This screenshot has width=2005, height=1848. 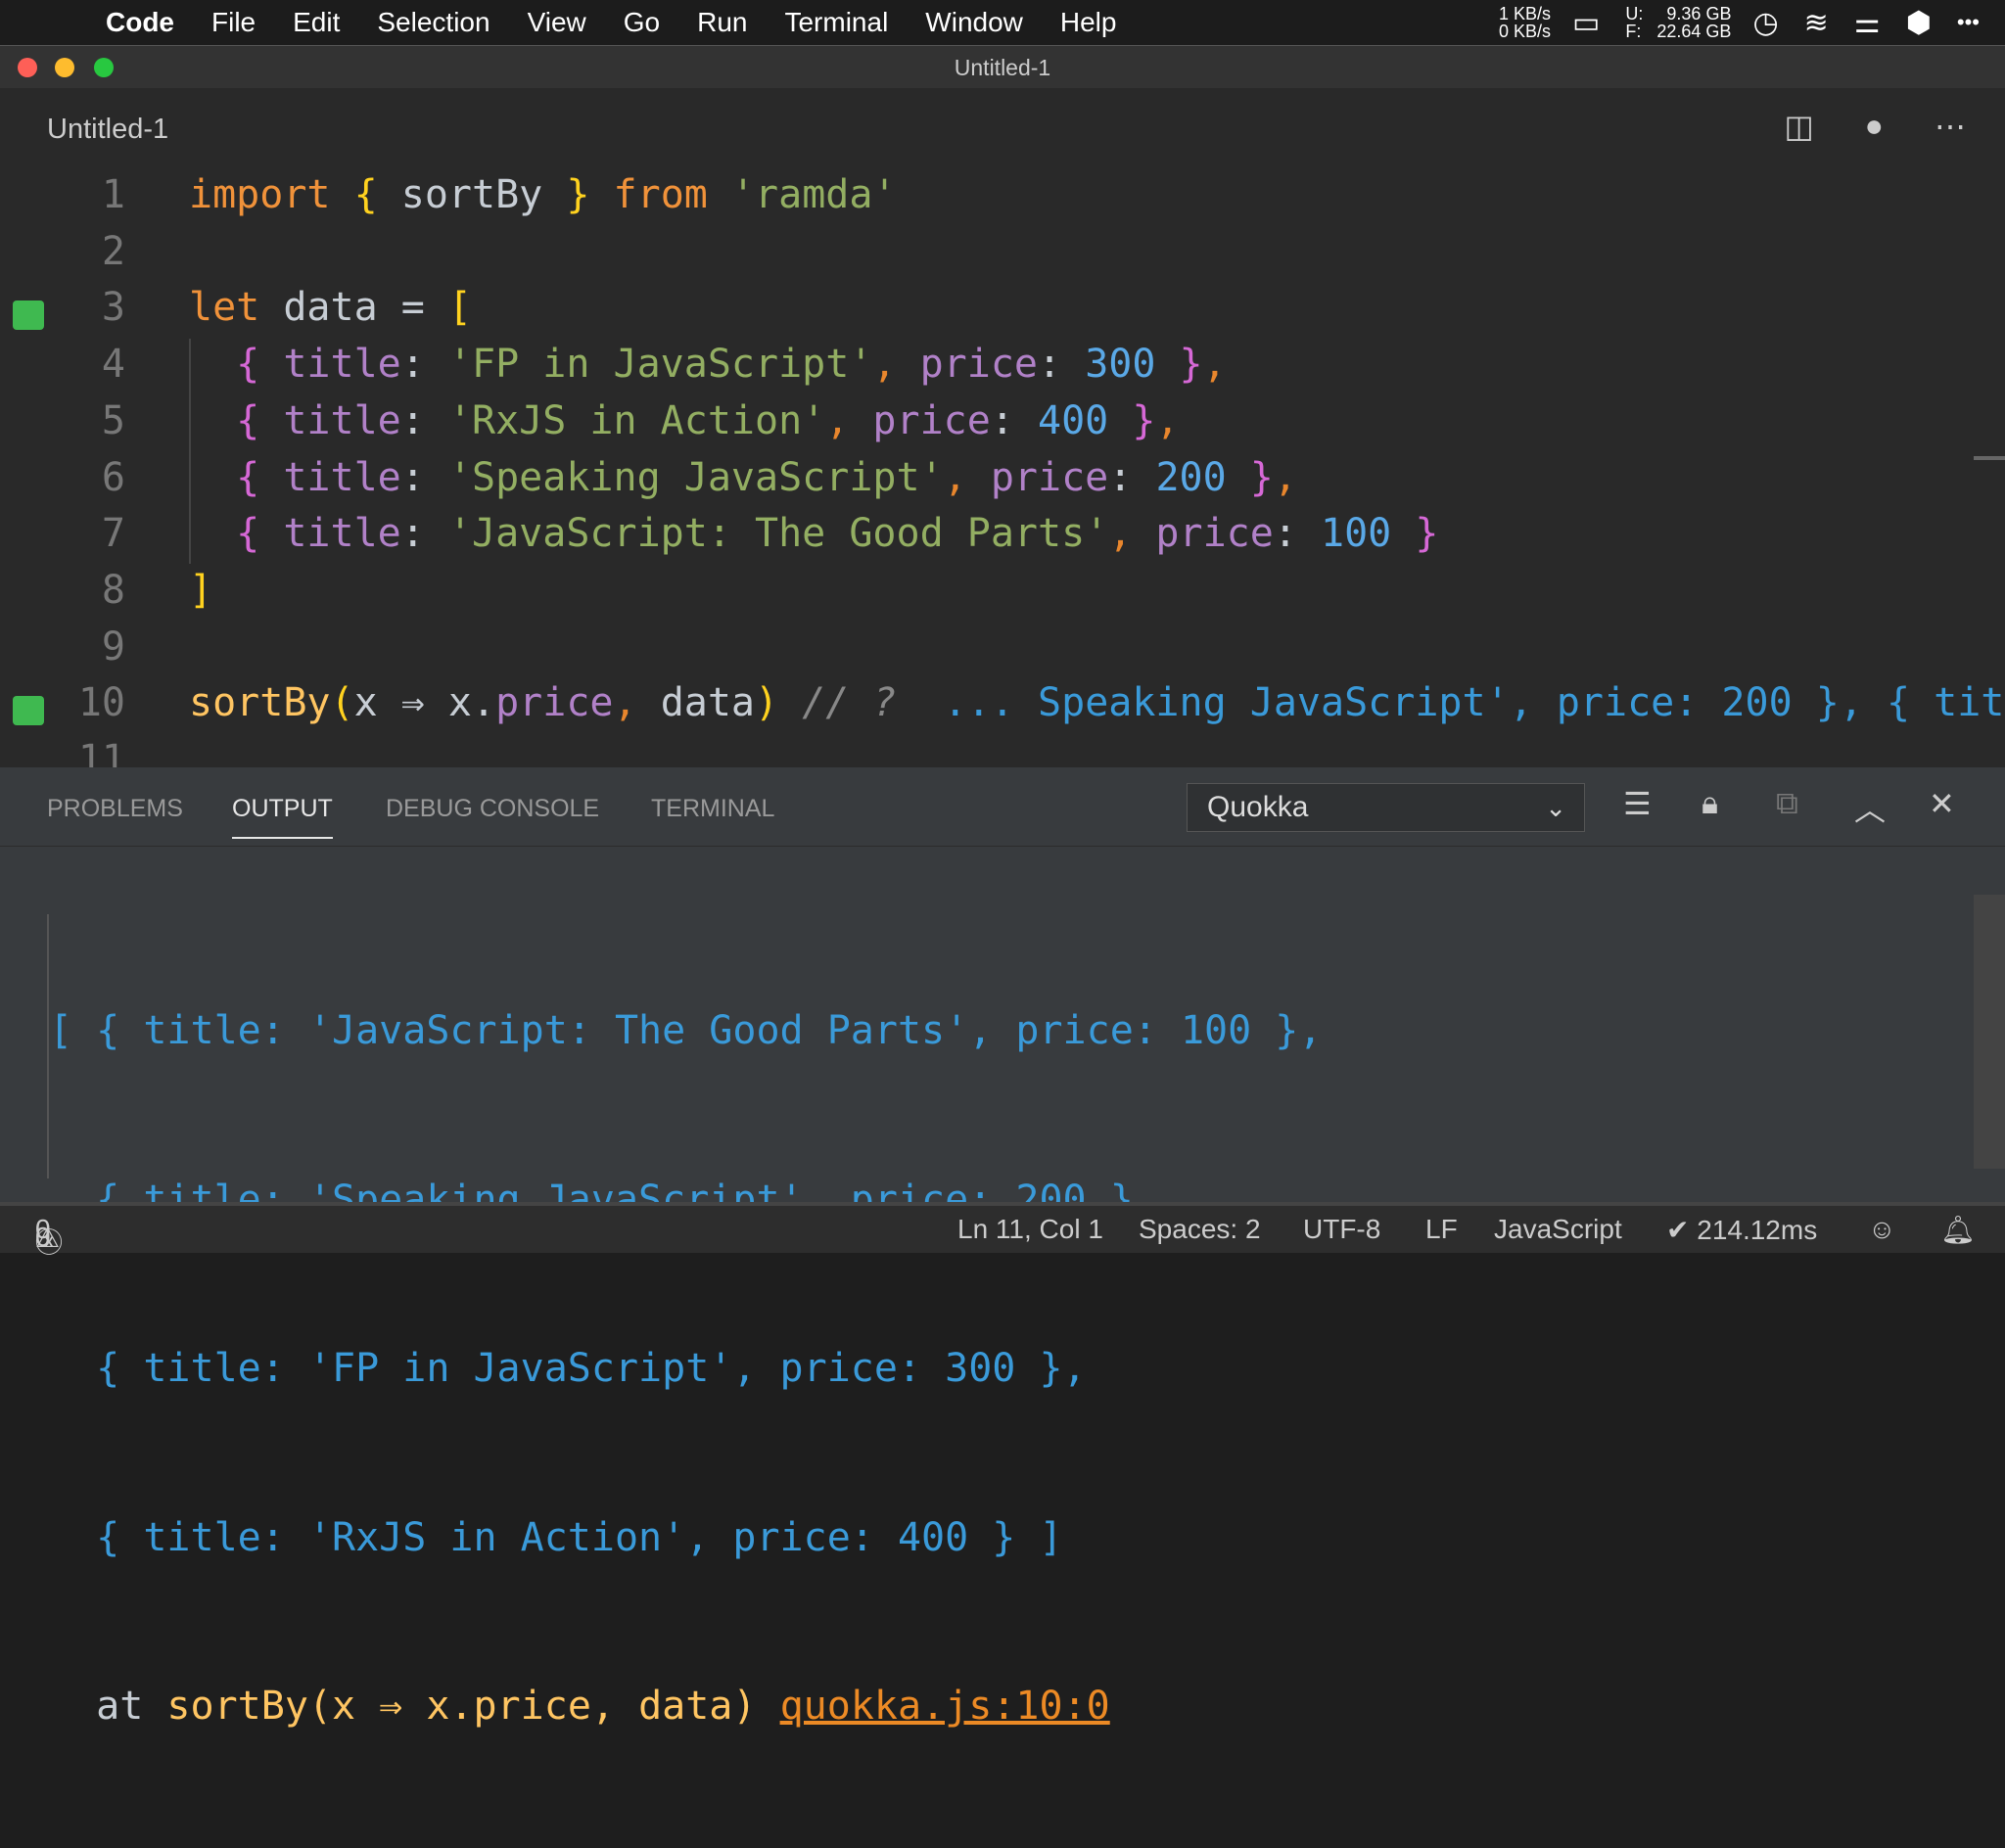 I want to click on code-token: 'ramda', so click(x=813, y=194).